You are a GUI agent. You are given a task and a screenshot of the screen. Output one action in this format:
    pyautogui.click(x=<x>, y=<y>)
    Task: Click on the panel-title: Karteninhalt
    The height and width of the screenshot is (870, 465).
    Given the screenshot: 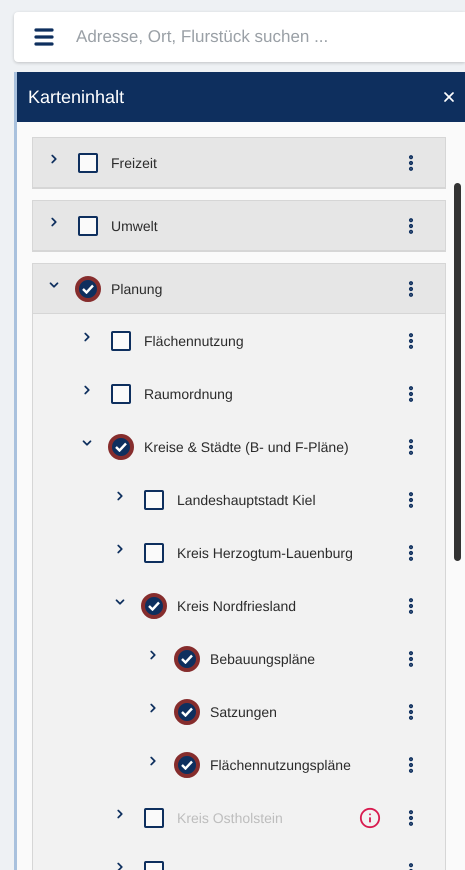 What is the action you would take?
    pyautogui.click(x=76, y=97)
    